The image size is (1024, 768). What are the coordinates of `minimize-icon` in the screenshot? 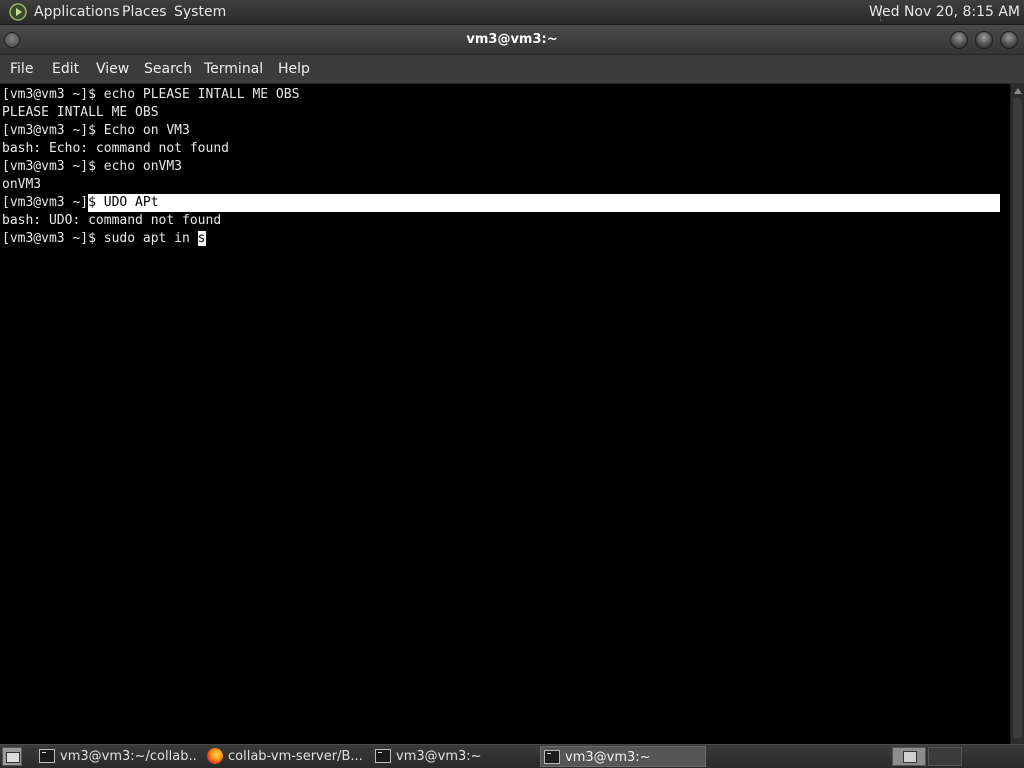 It's located at (959, 40).